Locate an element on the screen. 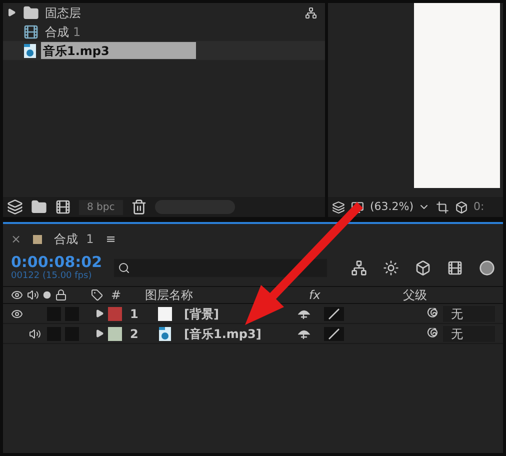  motion-blur-icon is located at coordinates (487, 268).